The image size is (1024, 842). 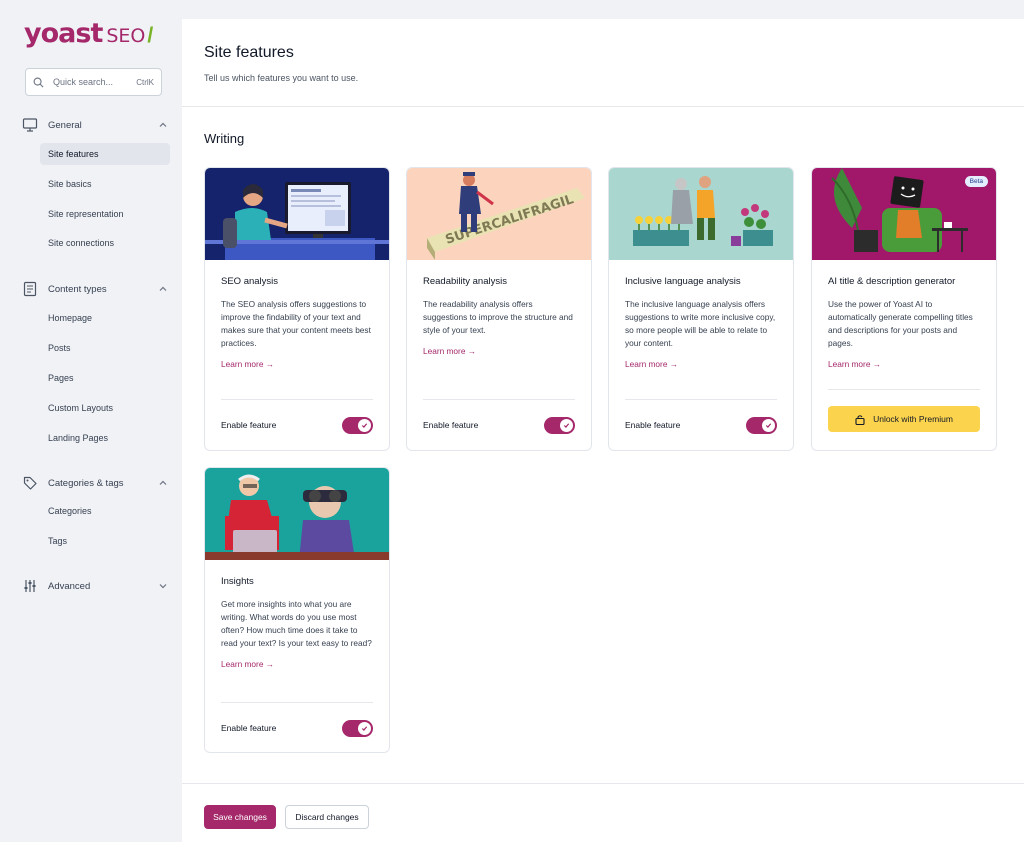 What do you see at coordinates (281, 78) in the screenshot?
I see `page-subtitle: Tell us which features you want to use.` at bounding box center [281, 78].